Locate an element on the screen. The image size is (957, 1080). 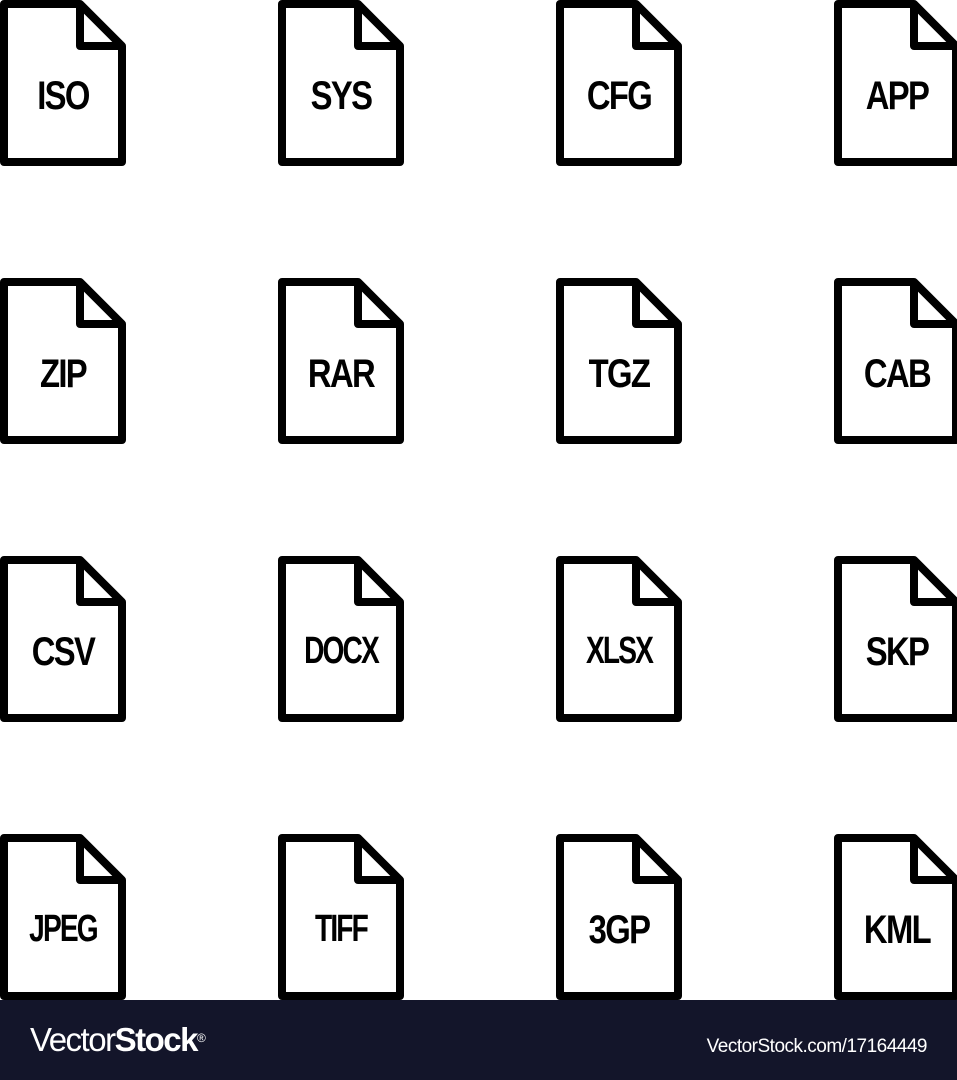
file-type-icon: APP is located at coordinates (895, 84).